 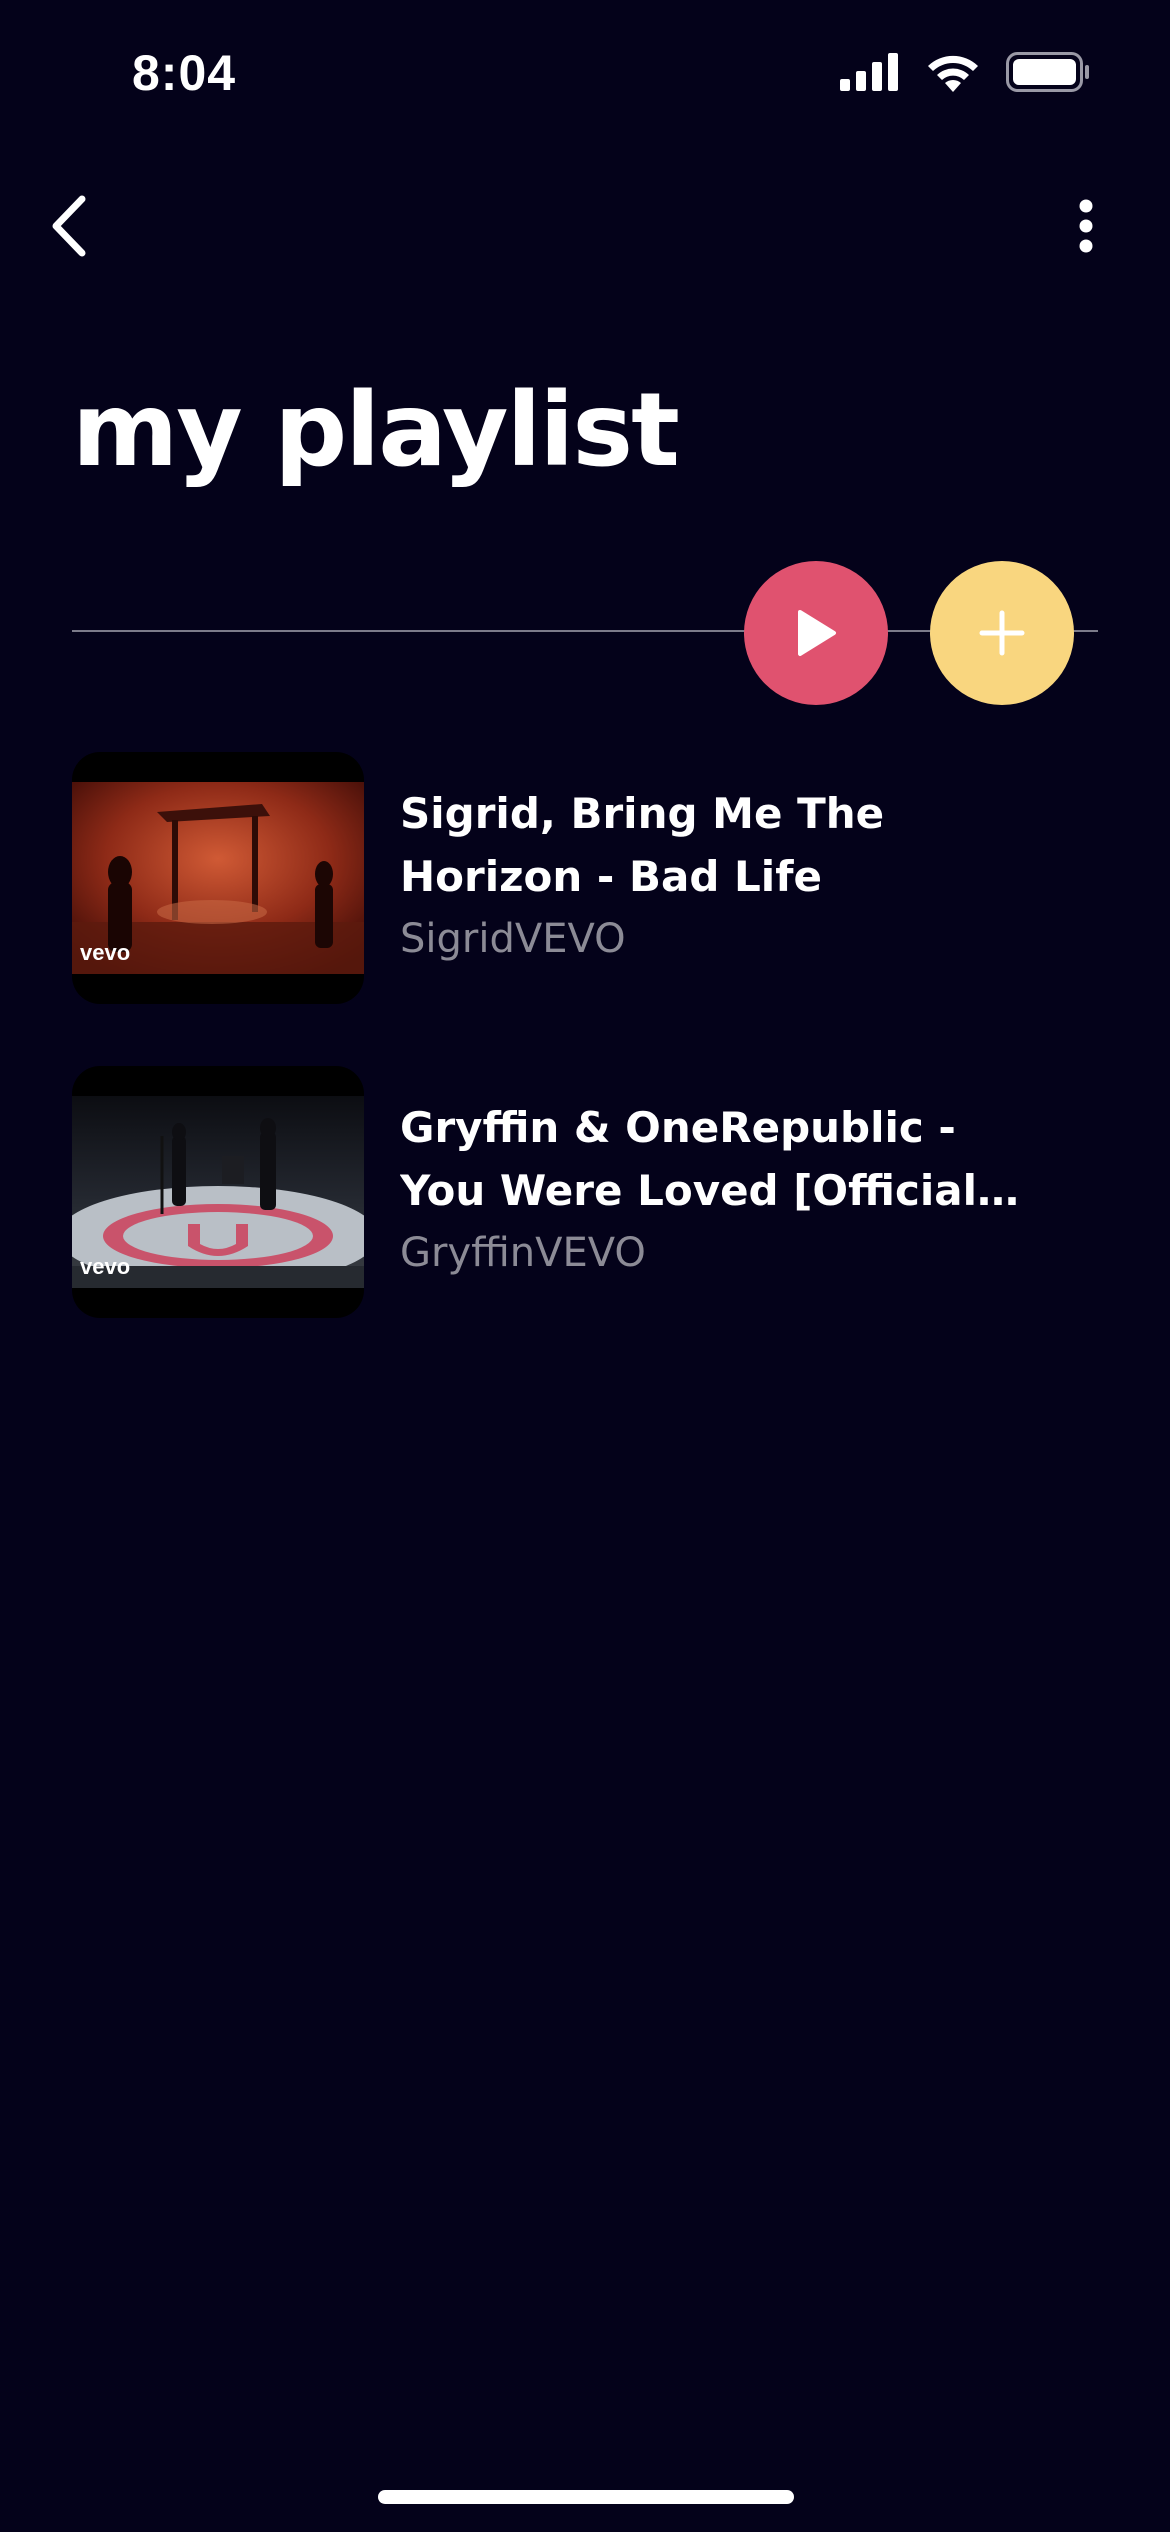 What do you see at coordinates (513, 939) in the screenshot?
I see `track-artist: SigridVEVO` at bounding box center [513, 939].